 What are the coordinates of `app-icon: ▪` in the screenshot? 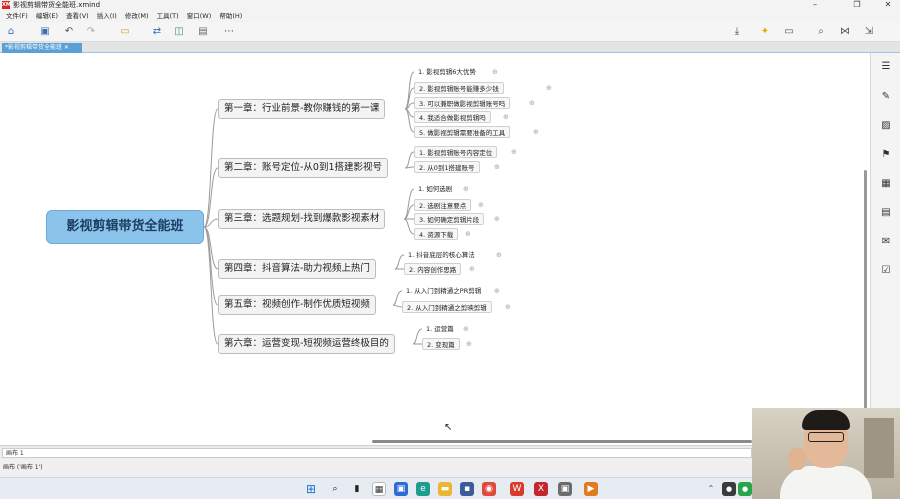 It's located at (467, 489).